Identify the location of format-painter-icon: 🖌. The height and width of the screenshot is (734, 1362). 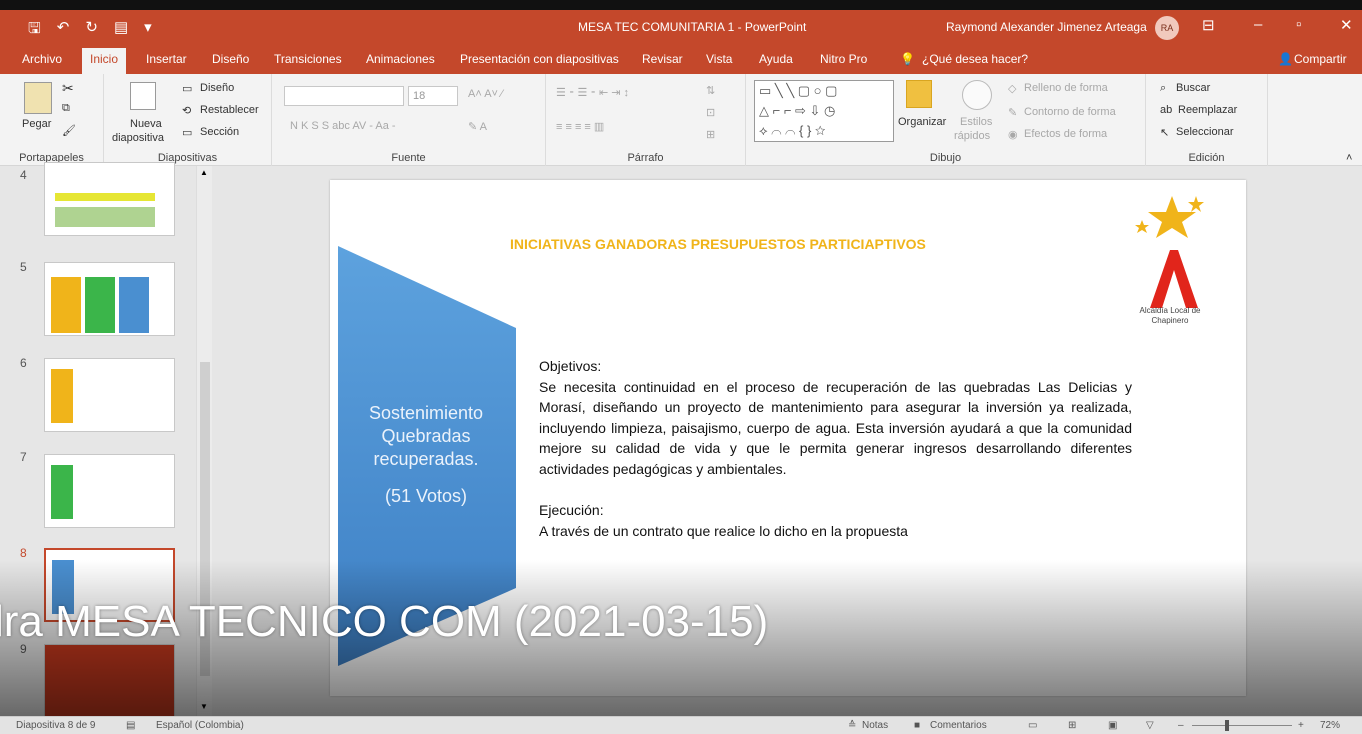
(69, 130).